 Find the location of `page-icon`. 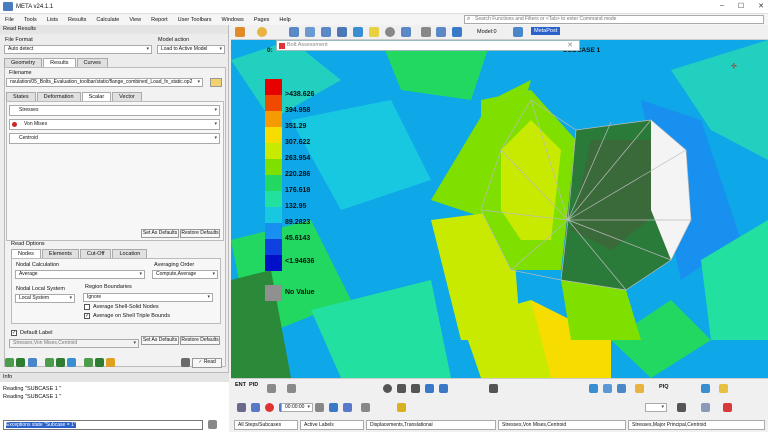

page-icon is located at coordinates (518, 32).